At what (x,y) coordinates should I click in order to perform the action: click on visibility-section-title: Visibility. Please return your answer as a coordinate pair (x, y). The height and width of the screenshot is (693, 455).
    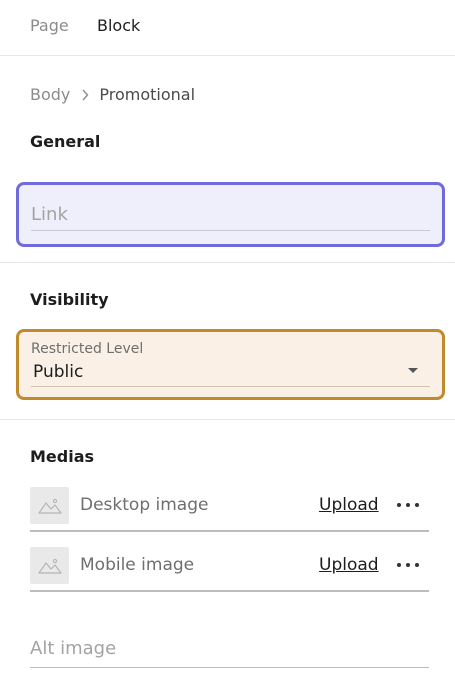
    Looking at the image, I should click on (69, 299).